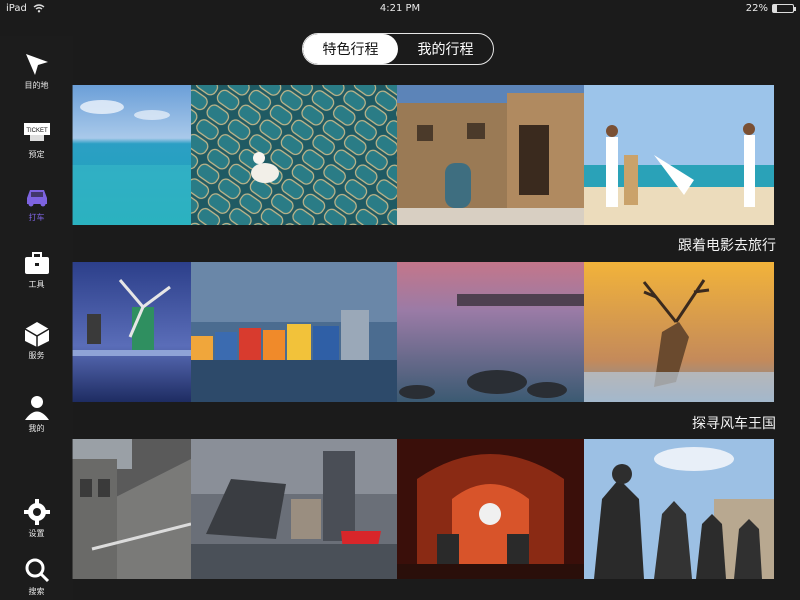  What do you see at coordinates (36, 591) in the screenshot?
I see `sidebar-item-label: 搜索` at bounding box center [36, 591].